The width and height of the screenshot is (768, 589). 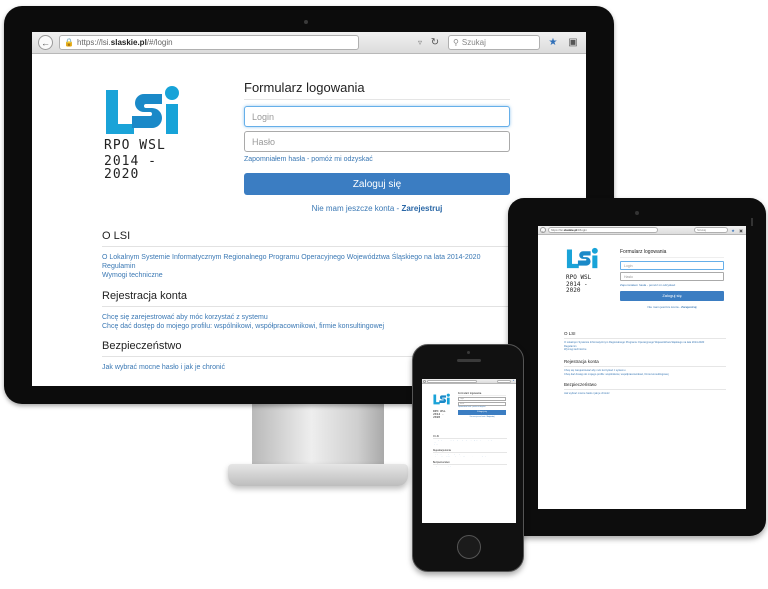 I want to click on tablet-logo-years: 2014 - 2020, so click(x=577, y=287).